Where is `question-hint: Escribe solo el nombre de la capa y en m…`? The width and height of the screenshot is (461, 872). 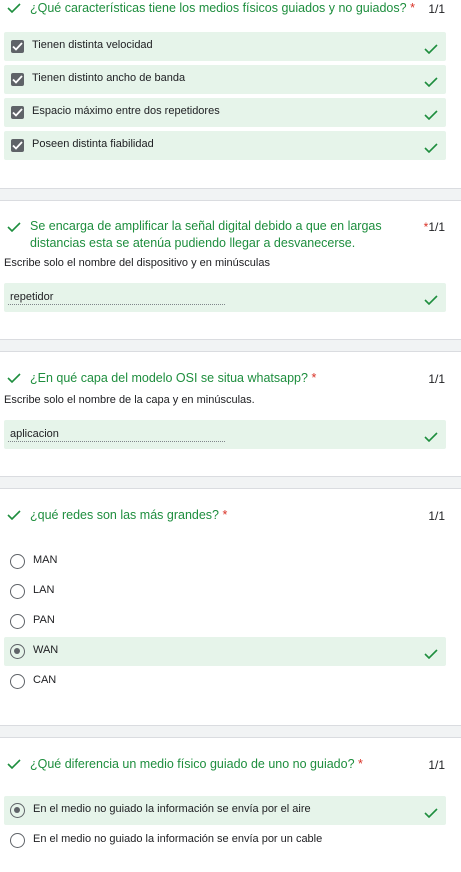 question-hint: Escribe solo el nombre de la capa y en m… is located at coordinates (129, 400).